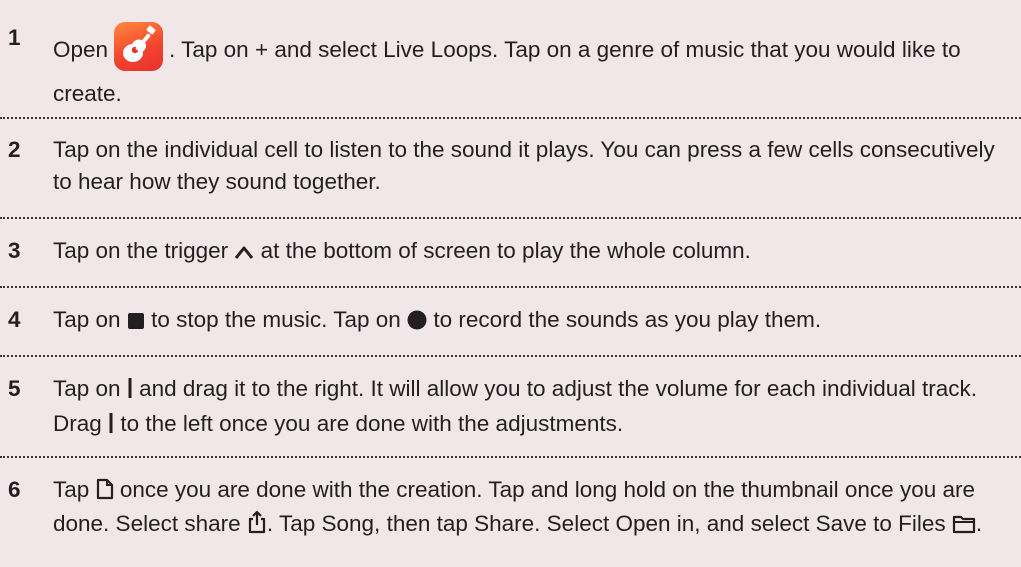  I want to click on record-circle-icon, so click(417, 323).